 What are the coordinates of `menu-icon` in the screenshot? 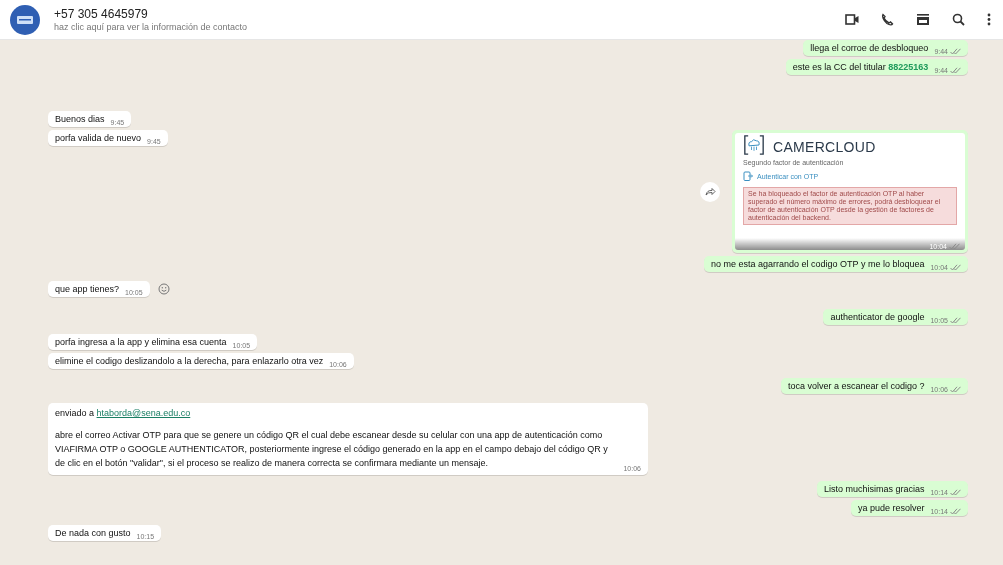 It's located at (989, 19).